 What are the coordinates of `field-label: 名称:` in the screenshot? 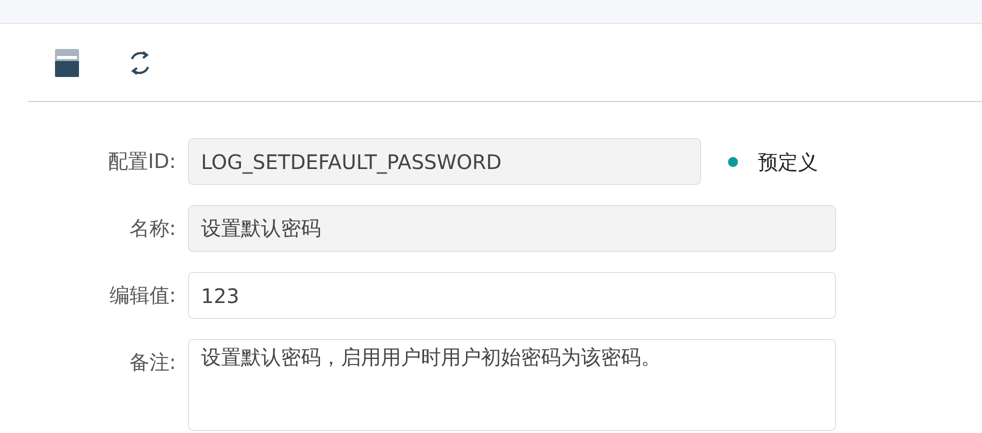 It's located at (152, 228).